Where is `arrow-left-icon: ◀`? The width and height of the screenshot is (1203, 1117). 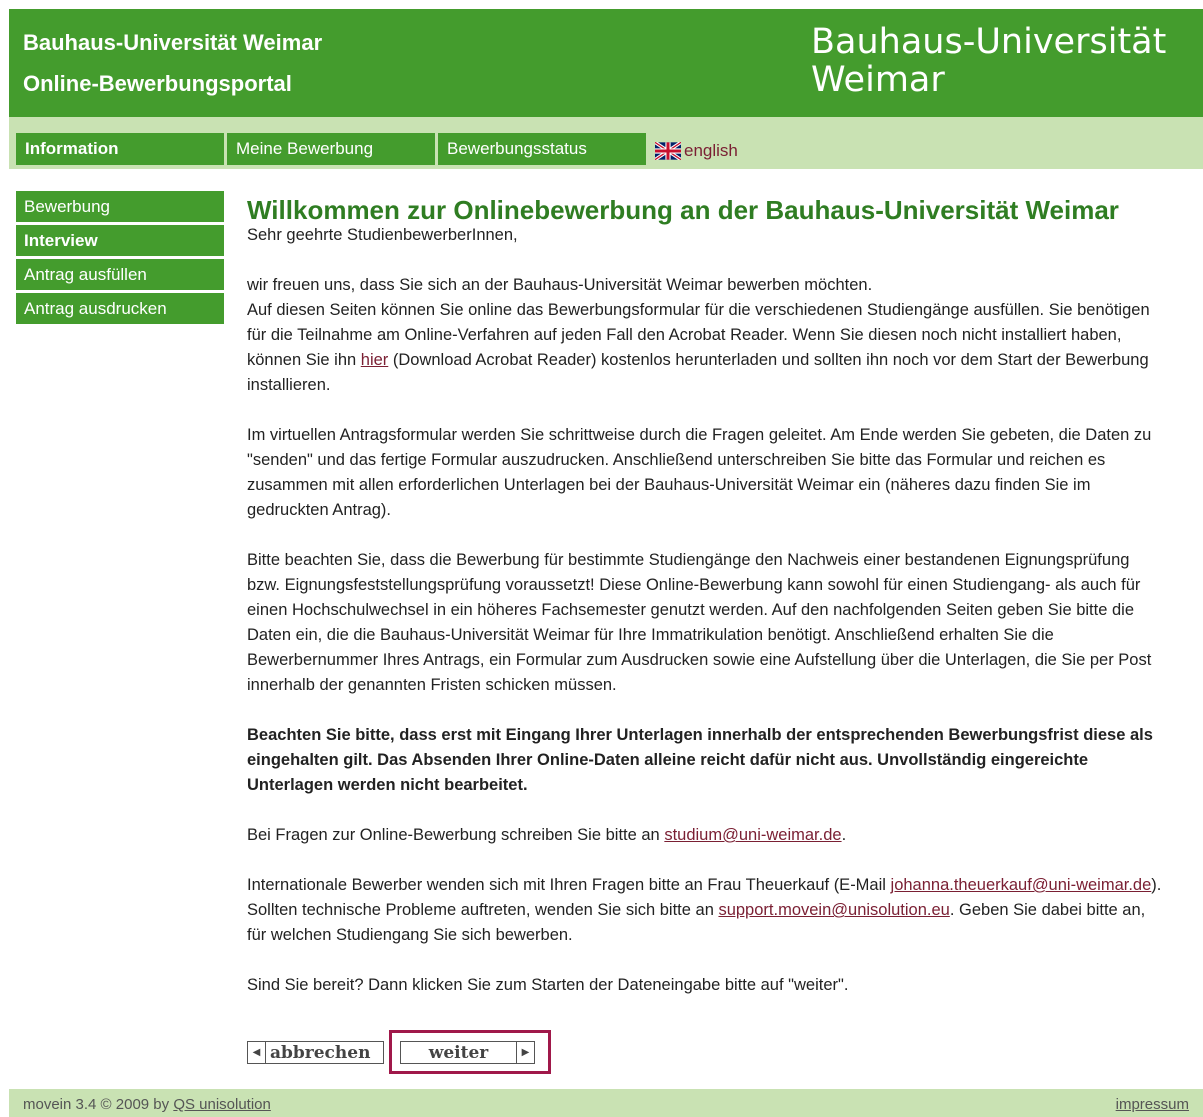 arrow-left-icon: ◀ is located at coordinates (257, 1052).